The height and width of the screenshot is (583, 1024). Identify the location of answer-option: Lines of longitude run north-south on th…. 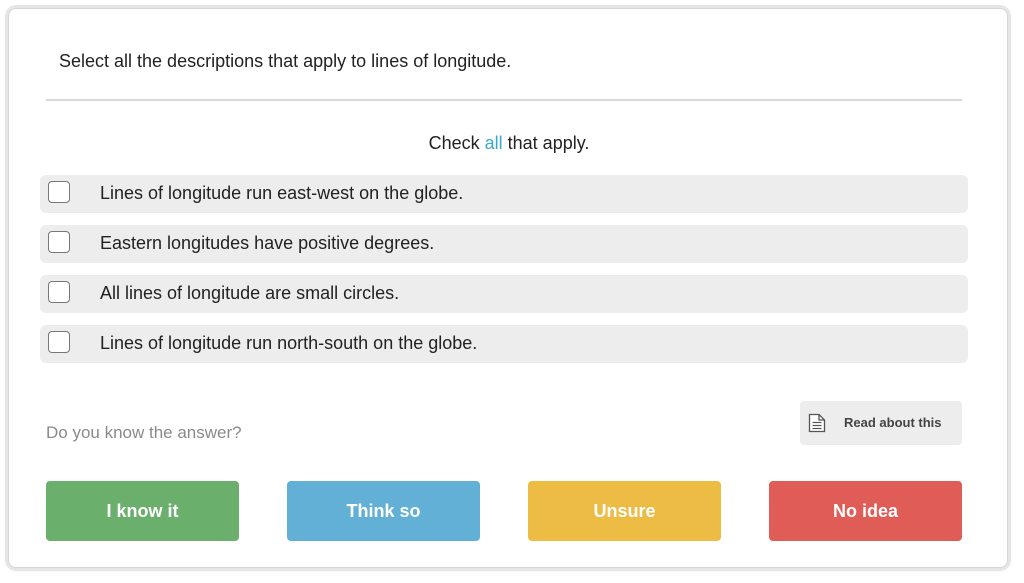
(504, 344).